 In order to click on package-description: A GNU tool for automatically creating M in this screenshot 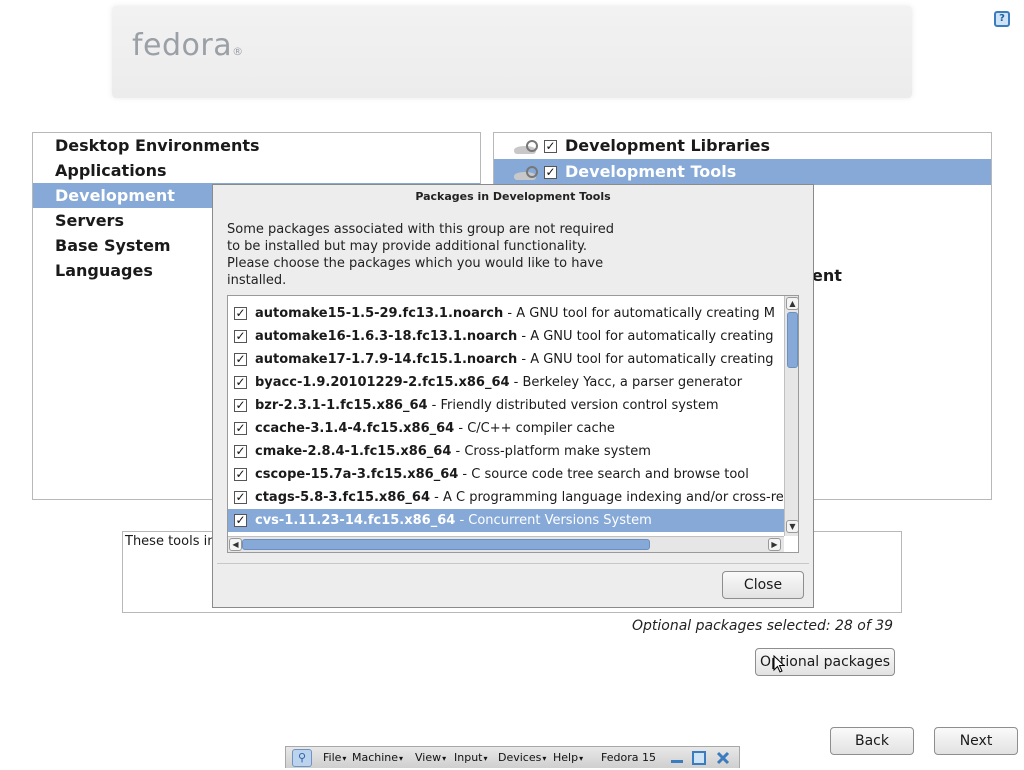, I will do `click(645, 313)`.